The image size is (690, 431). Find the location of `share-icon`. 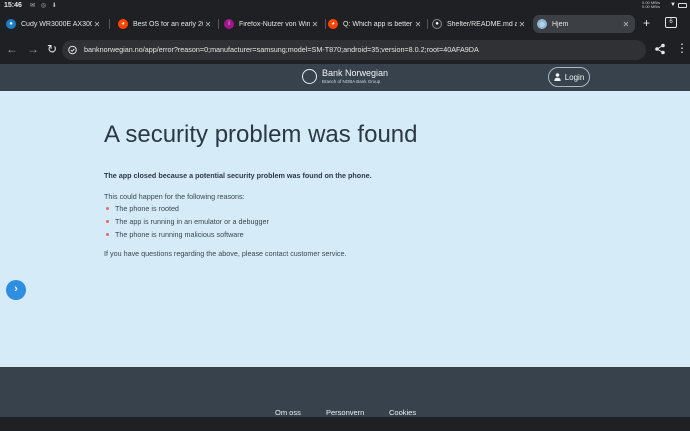

share-icon is located at coordinates (660, 49).